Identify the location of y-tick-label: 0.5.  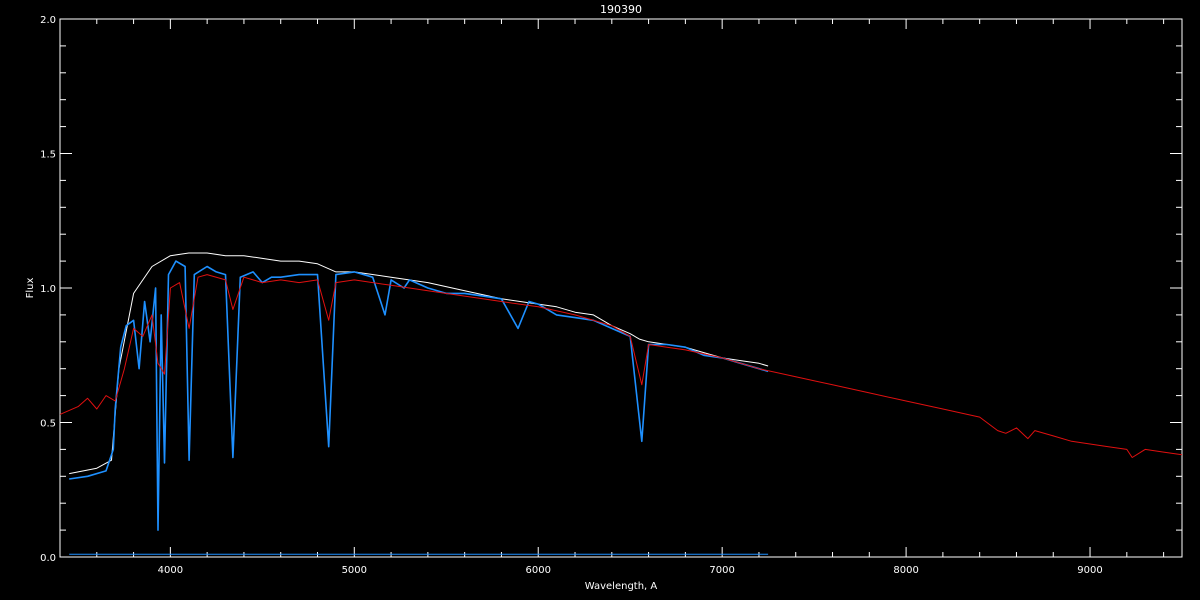
(48, 424).